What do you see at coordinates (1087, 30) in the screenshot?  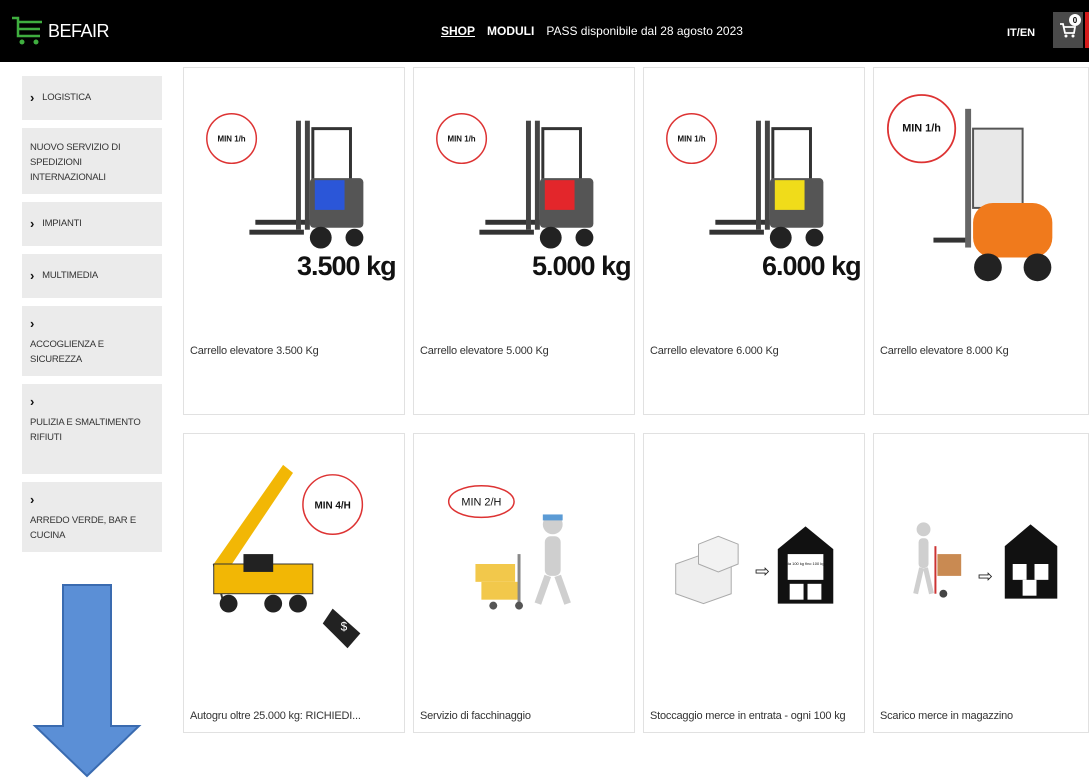 I see `accent-strip` at bounding box center [1087, 30].